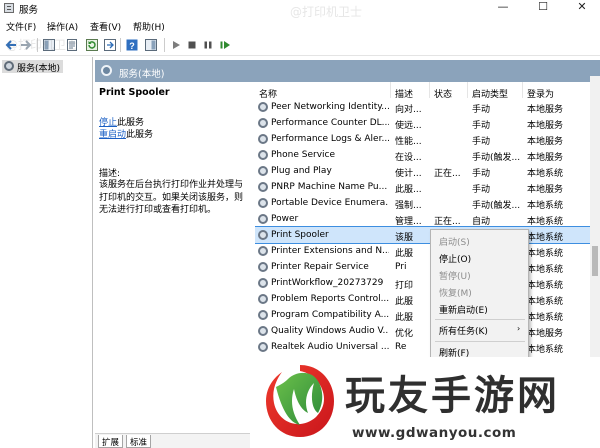 The width and height of the screenshot is (600, 448). Describe the element at coordinates (427, 123) in the screenshot. I see `service-row: Performance Counter DL... 使远... 手动 本地服务` at that location.